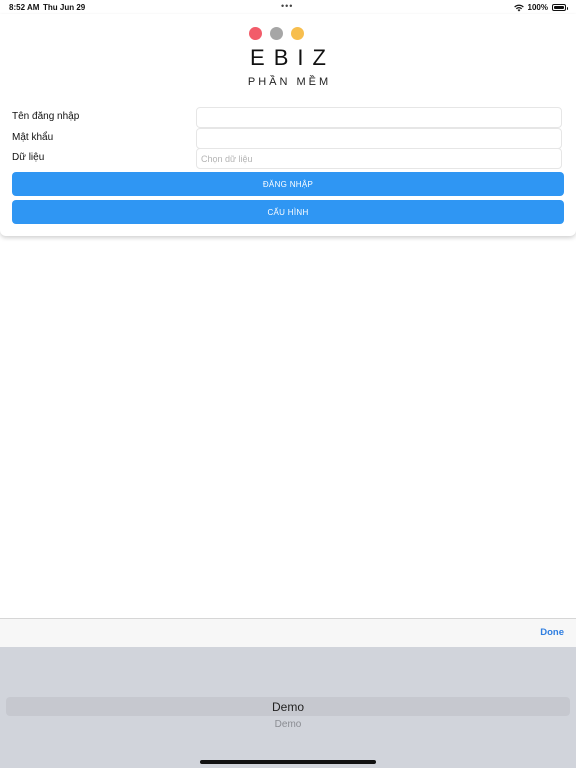 Image resolution: width=576 pixels, height=768 pixels. Describe the element at coordinates (288, 724) in the screenshot. I see `picker-option: Demo` at that location.